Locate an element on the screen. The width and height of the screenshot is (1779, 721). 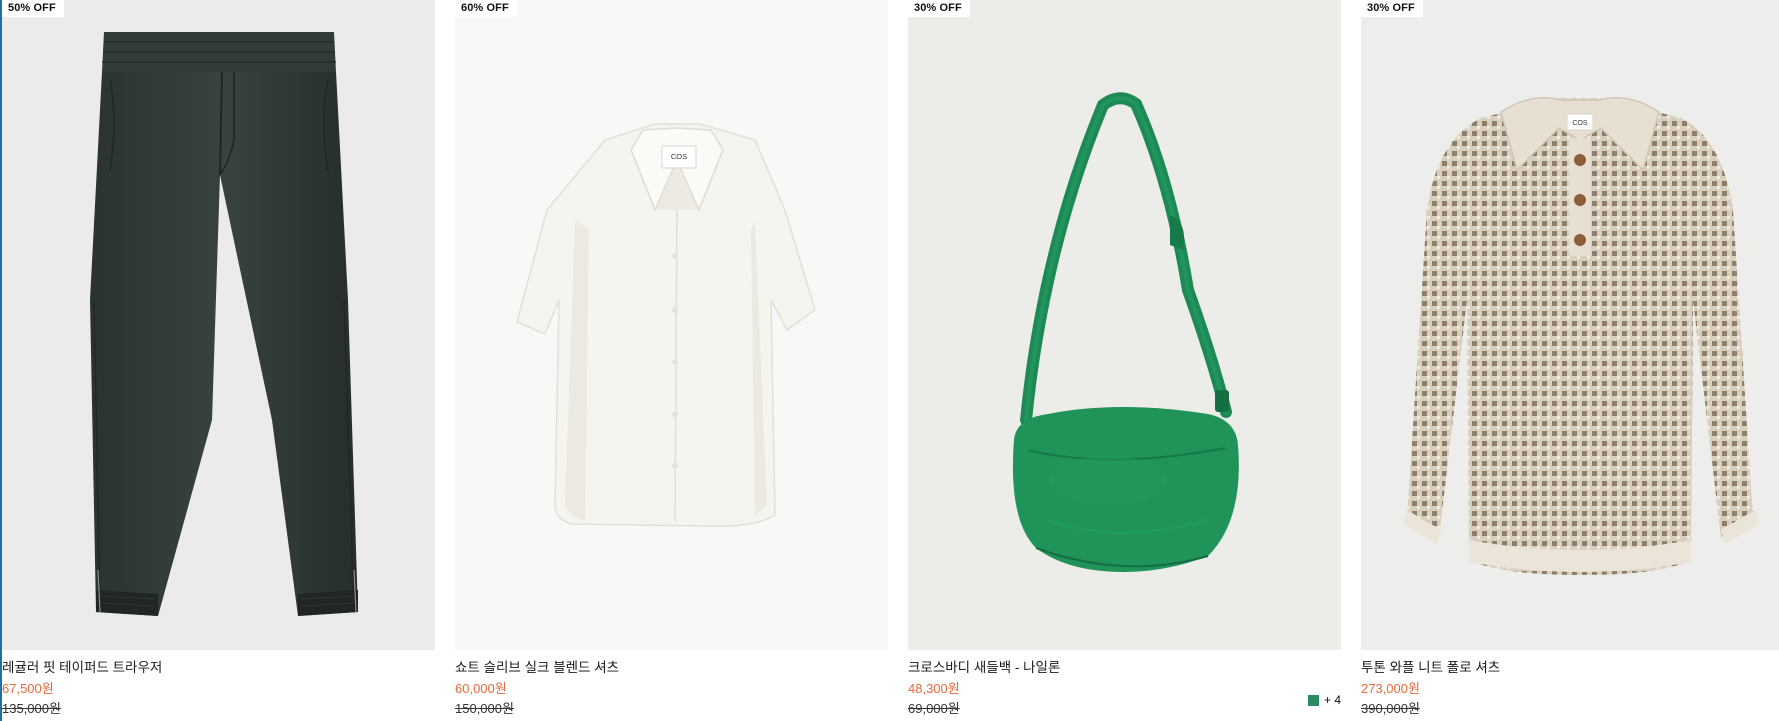
product-info-3: 크로스바디 새들백 - 나일론 48,300원 69,000원 + 4 is located at coordinates (1124, 685).